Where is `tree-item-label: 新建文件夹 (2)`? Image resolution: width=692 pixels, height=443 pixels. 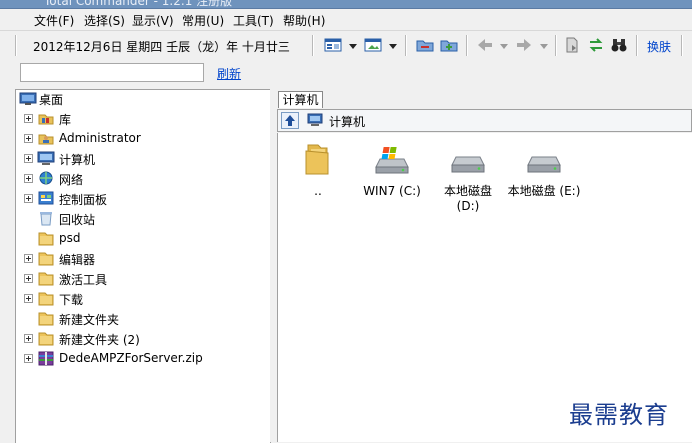
tree-item-label: 新建文件夹 (2) is located at coordinates (99, 340).